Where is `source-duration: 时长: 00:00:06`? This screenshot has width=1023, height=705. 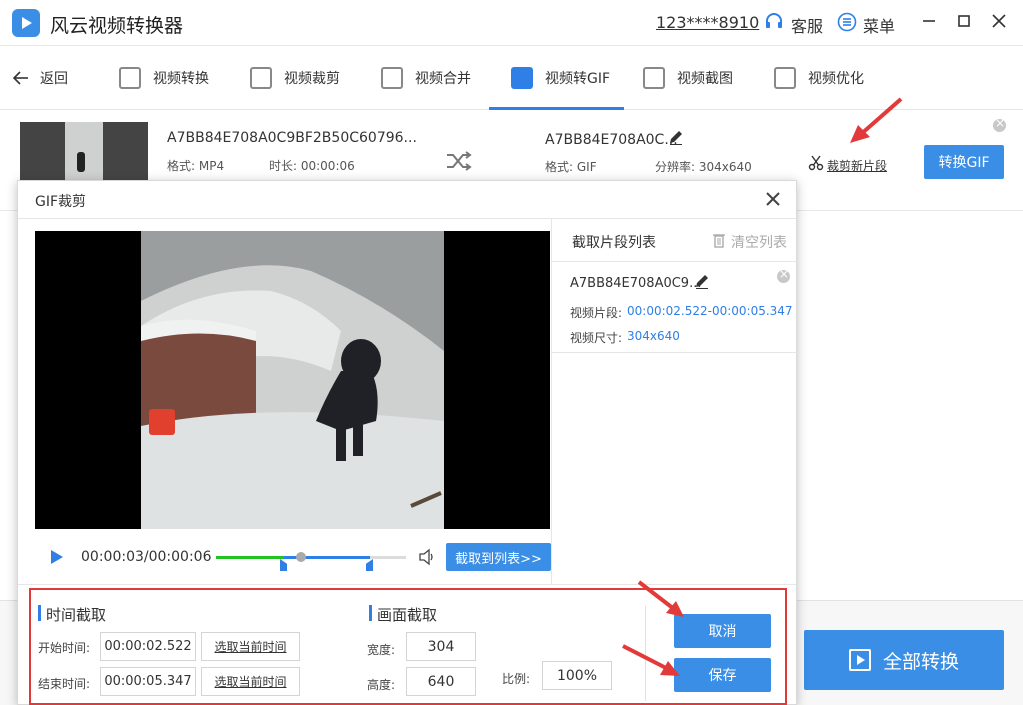
source-duration: 时长: 00:00:06 is located at coordinates (312, 166).